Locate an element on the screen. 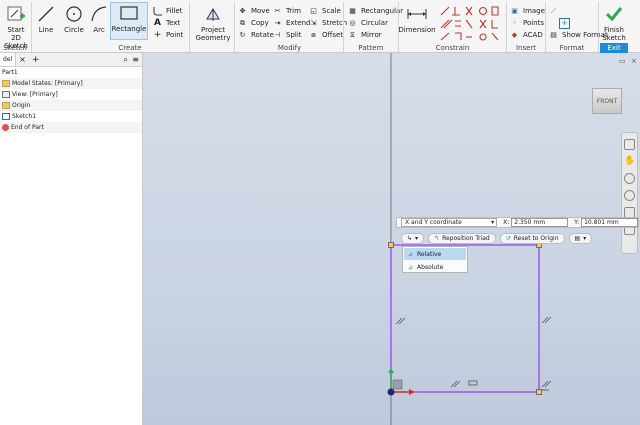  browser-close-icon: × is located at coordinates (22, 59).